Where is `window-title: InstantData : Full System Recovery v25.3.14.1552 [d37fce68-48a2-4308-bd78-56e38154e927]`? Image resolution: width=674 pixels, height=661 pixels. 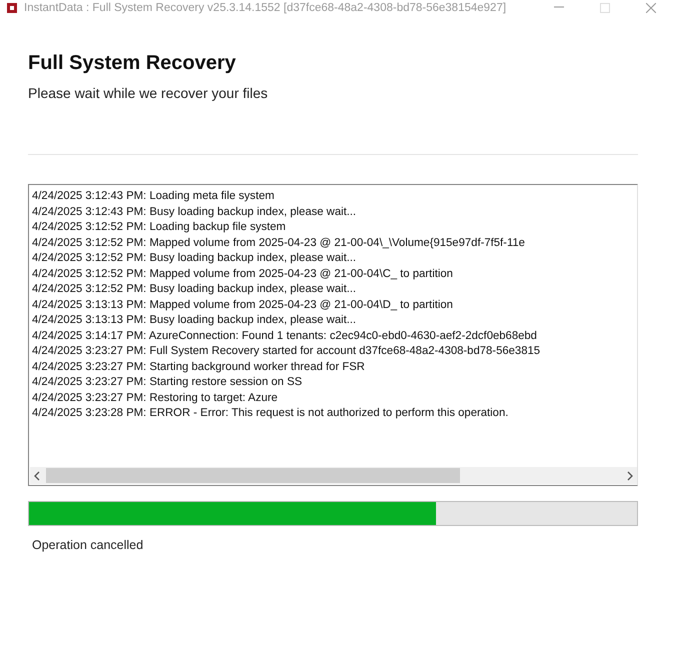
window-title: InstantData : Full System Recovery v25.3.14.1552 [d37fce68-48a2-4308-bd78-56e38154e927] is located at coordinates (266, 8).